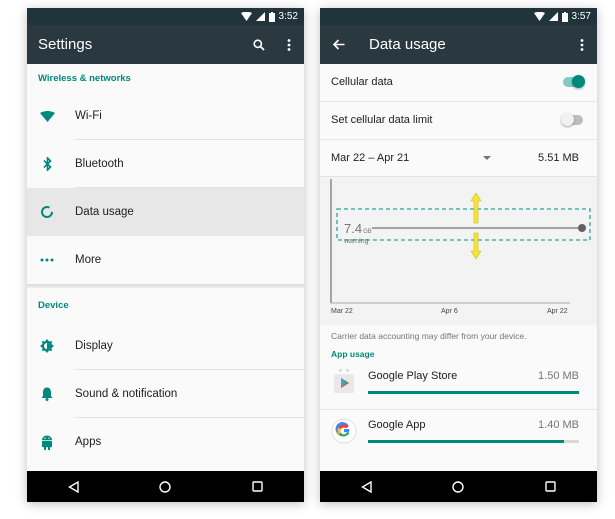  What do you see at coordinates (463, 224) in the screenshot?
I see `warning-highlight-box` at bounding box center [463, 224].